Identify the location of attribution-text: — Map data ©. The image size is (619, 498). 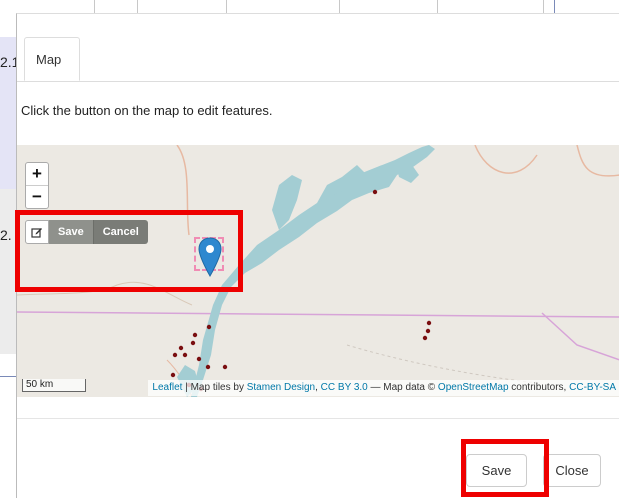
(402, 387).